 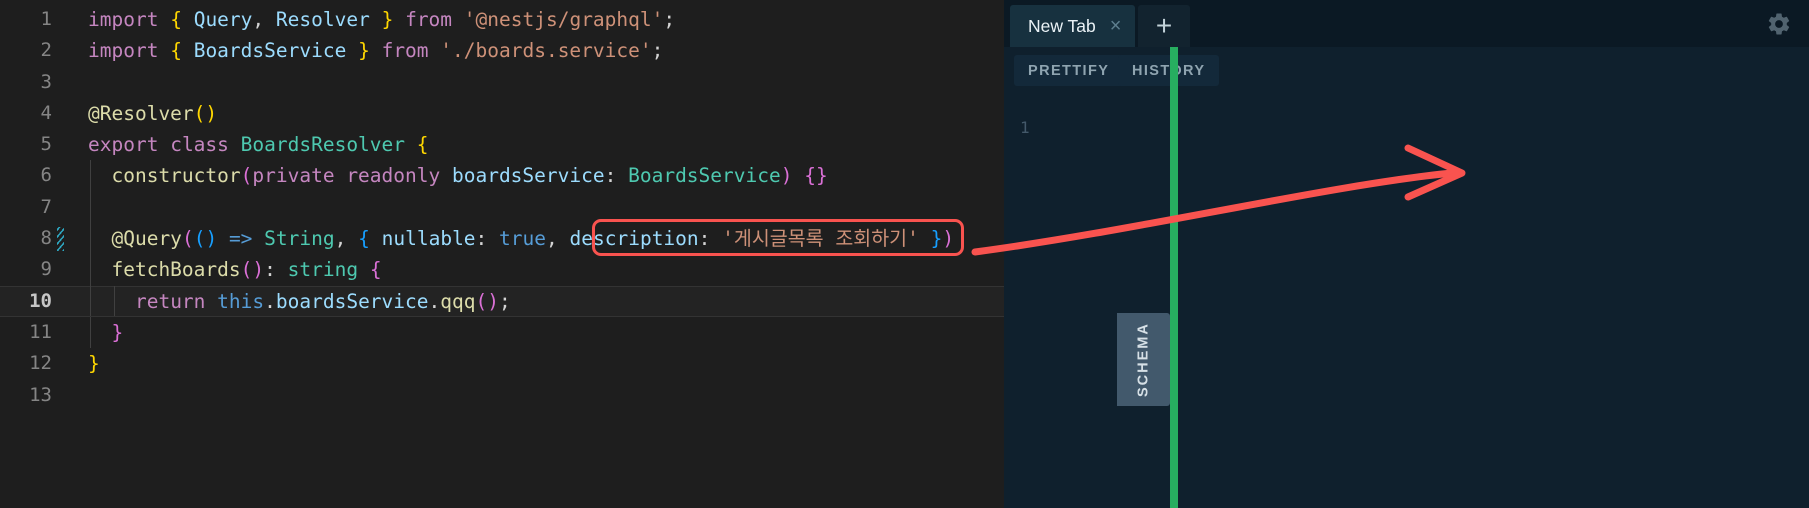 I want to click on code-line: 4 @Resolver(), so click(x=502, y=113).